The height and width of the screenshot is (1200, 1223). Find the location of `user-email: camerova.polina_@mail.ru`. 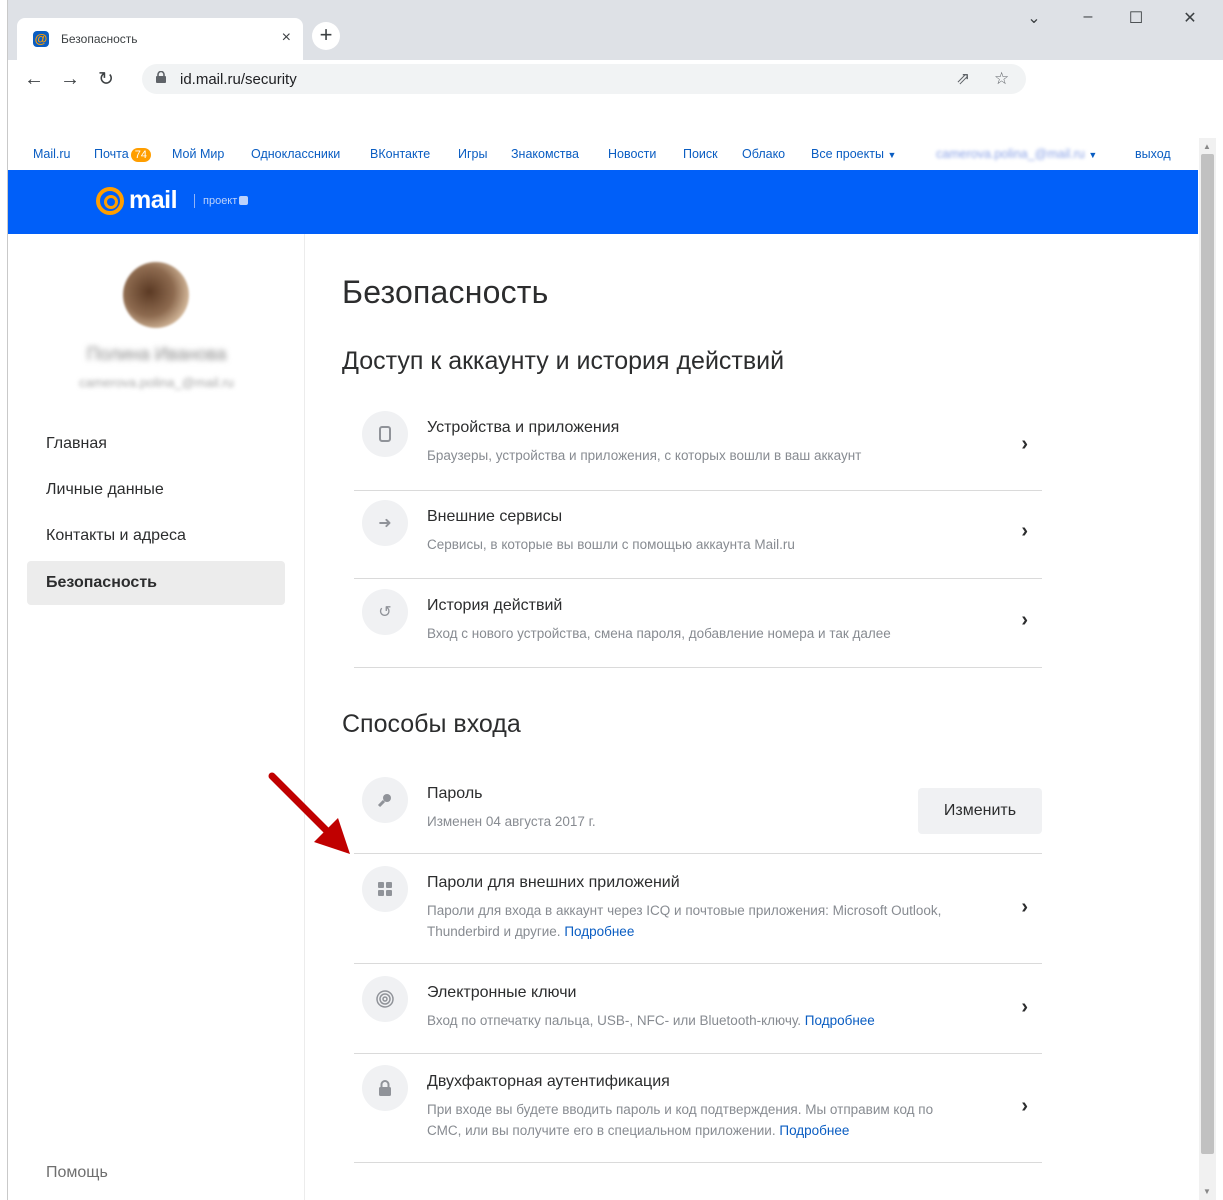

user-email: camerova.polina_@mail.ru is located at coordinates (156, 382).